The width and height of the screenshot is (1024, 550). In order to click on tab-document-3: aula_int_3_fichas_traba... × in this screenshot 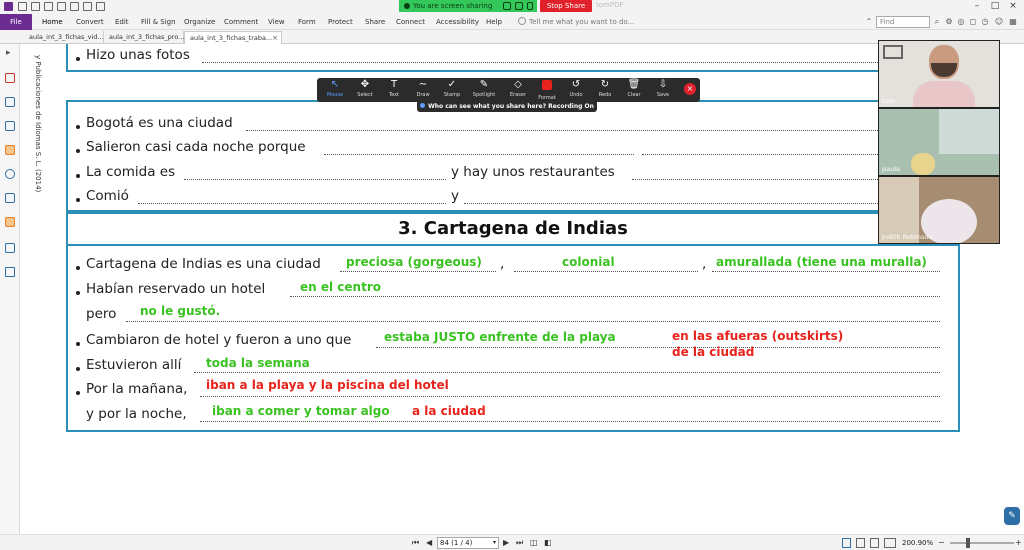, I will do `click(233, 37)`.